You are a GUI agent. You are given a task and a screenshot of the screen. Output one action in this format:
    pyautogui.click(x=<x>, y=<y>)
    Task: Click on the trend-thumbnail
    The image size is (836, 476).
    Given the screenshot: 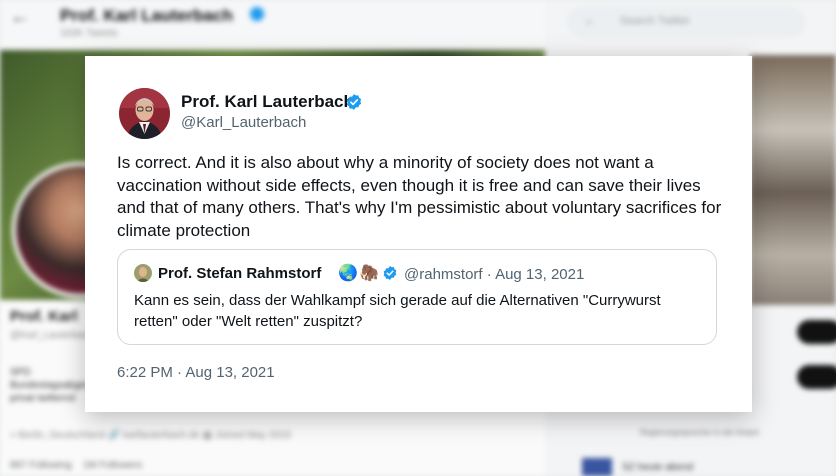 What is the action you would take?
    pyautogui.click(x=597, y=467)
    